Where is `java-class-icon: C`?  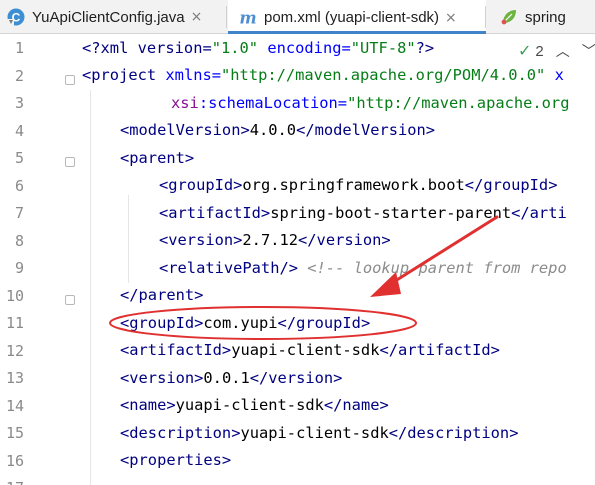
java-class-icon: C is located at coordinates (16, 17).